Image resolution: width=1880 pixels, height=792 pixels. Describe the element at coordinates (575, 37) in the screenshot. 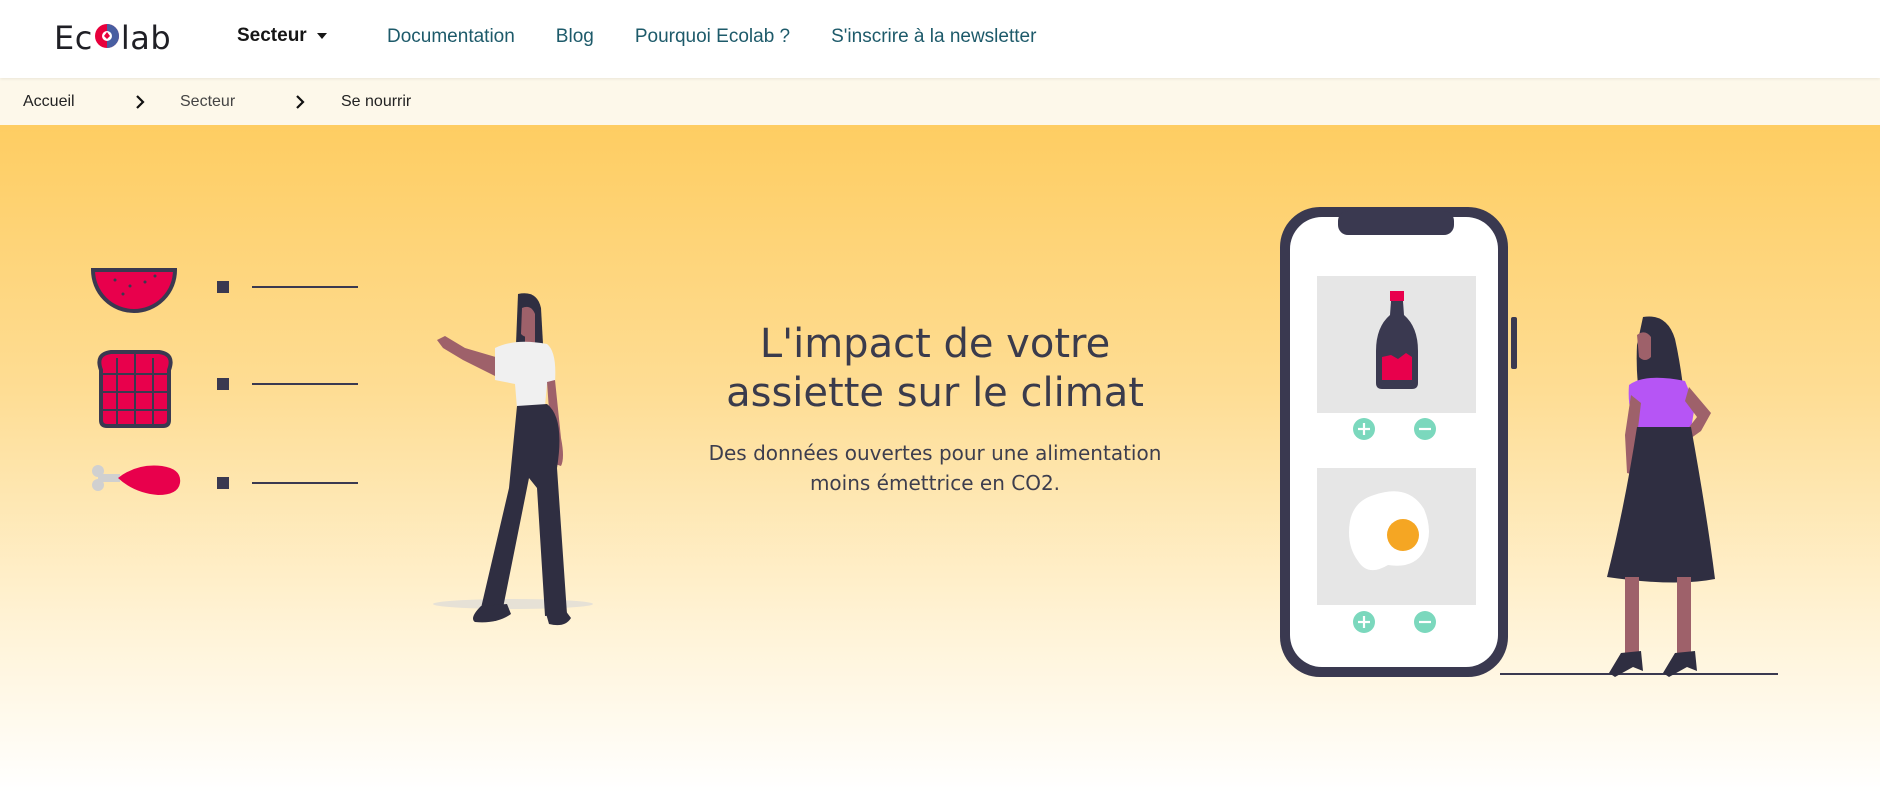

I see `nav-link-blog: Blog` at that location.